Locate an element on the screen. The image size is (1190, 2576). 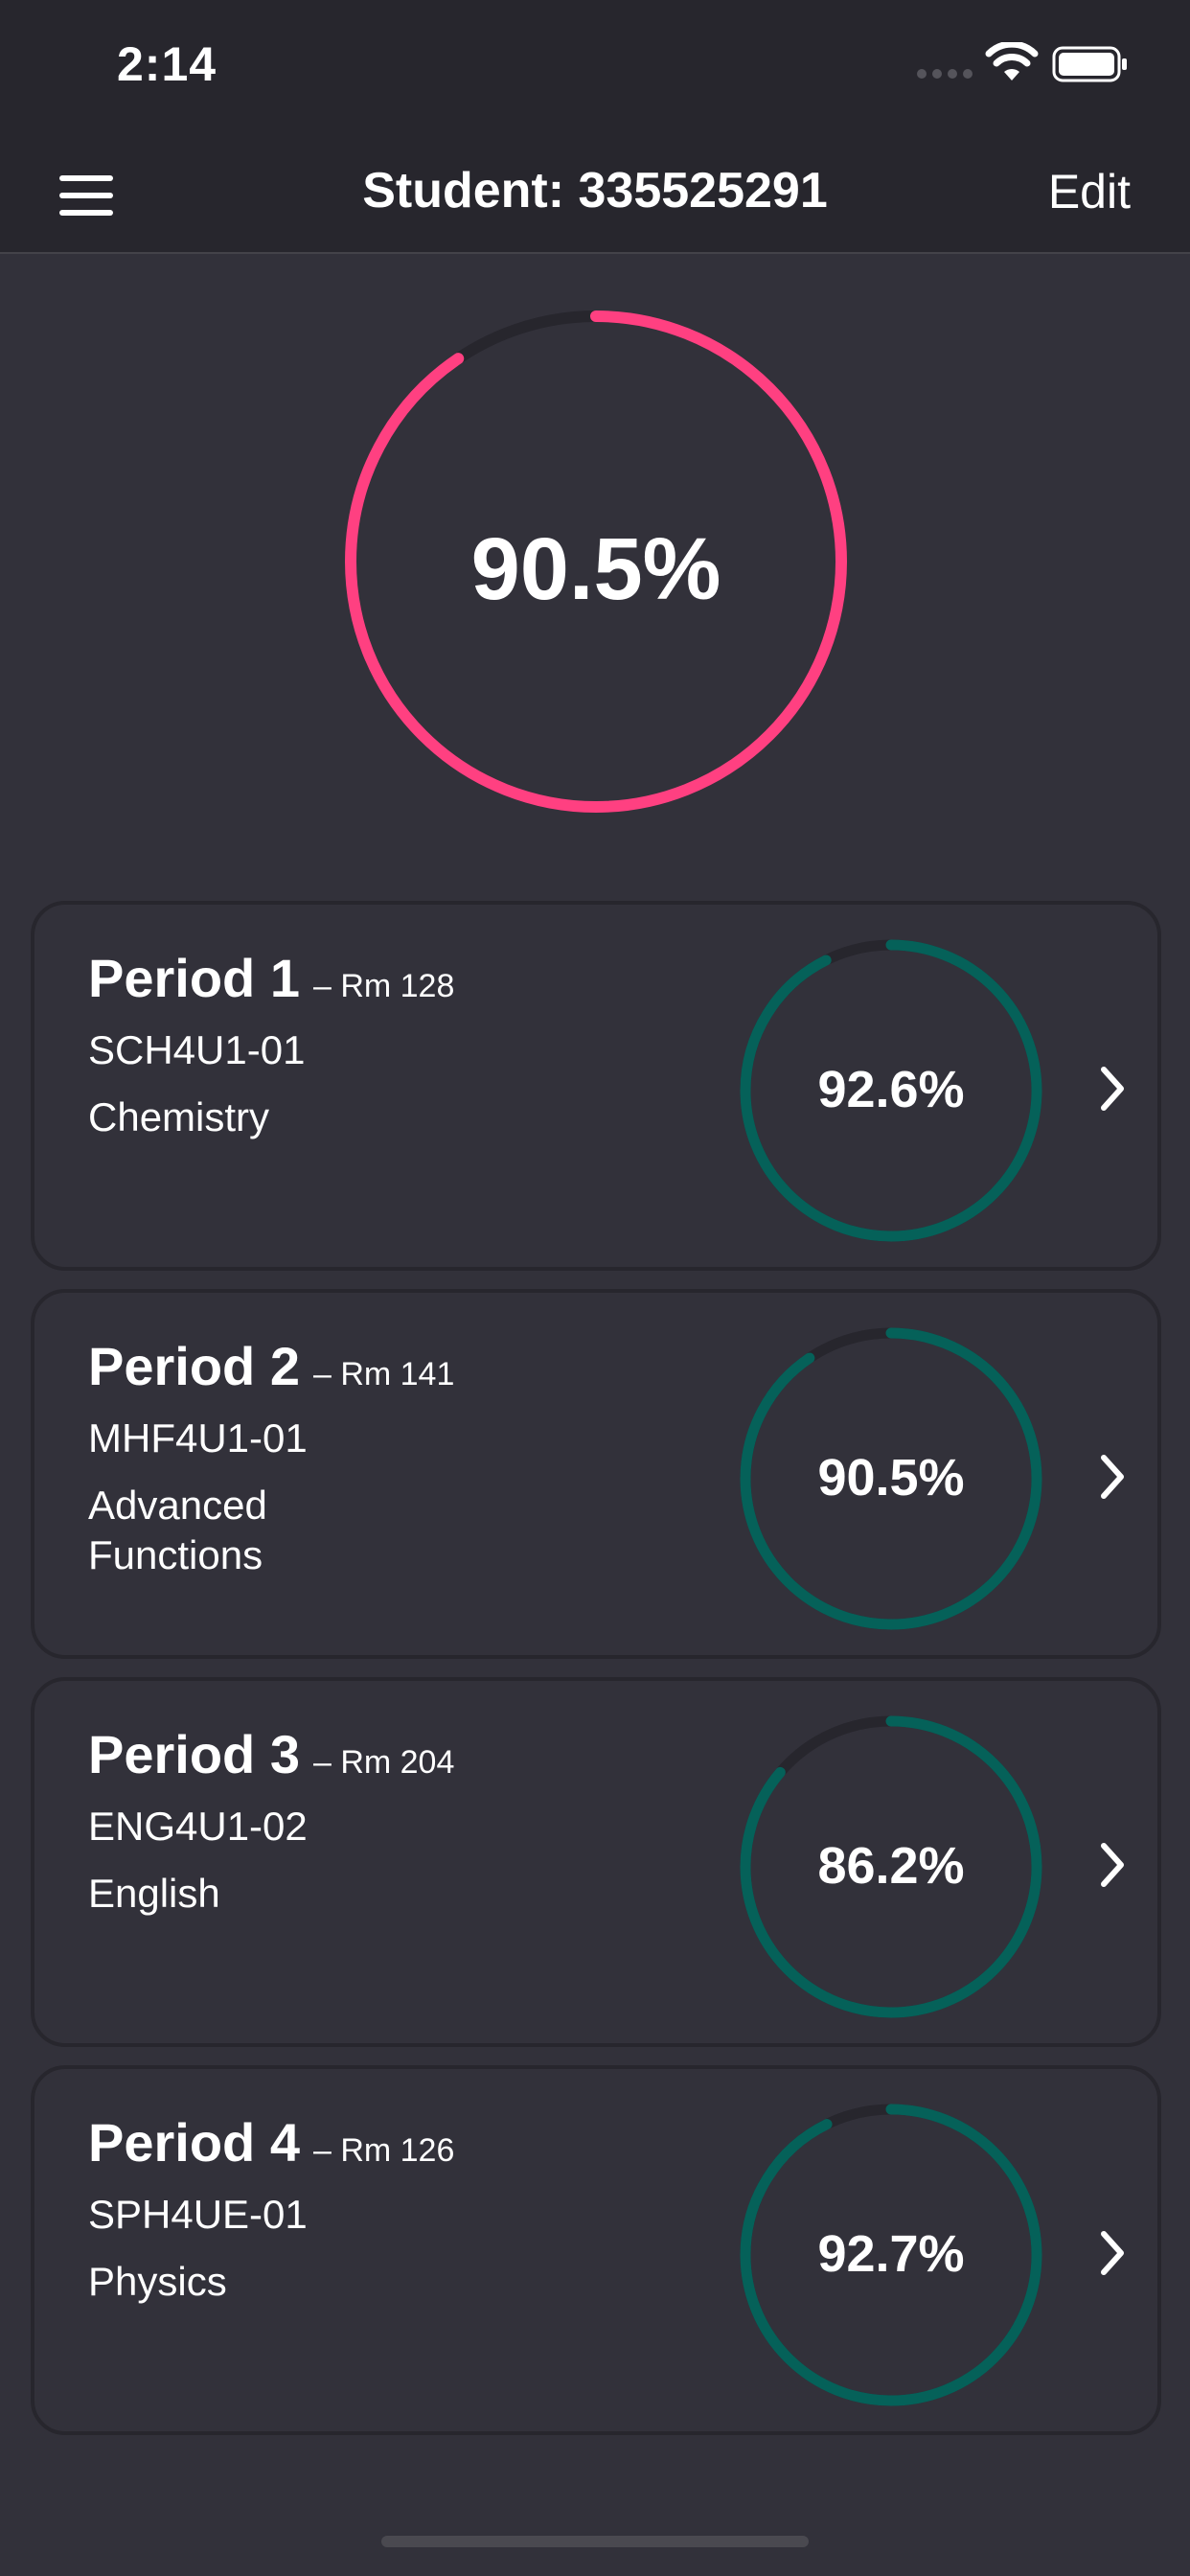
overall-grade-ring: 90.5% is located at coordinates (596, 562).